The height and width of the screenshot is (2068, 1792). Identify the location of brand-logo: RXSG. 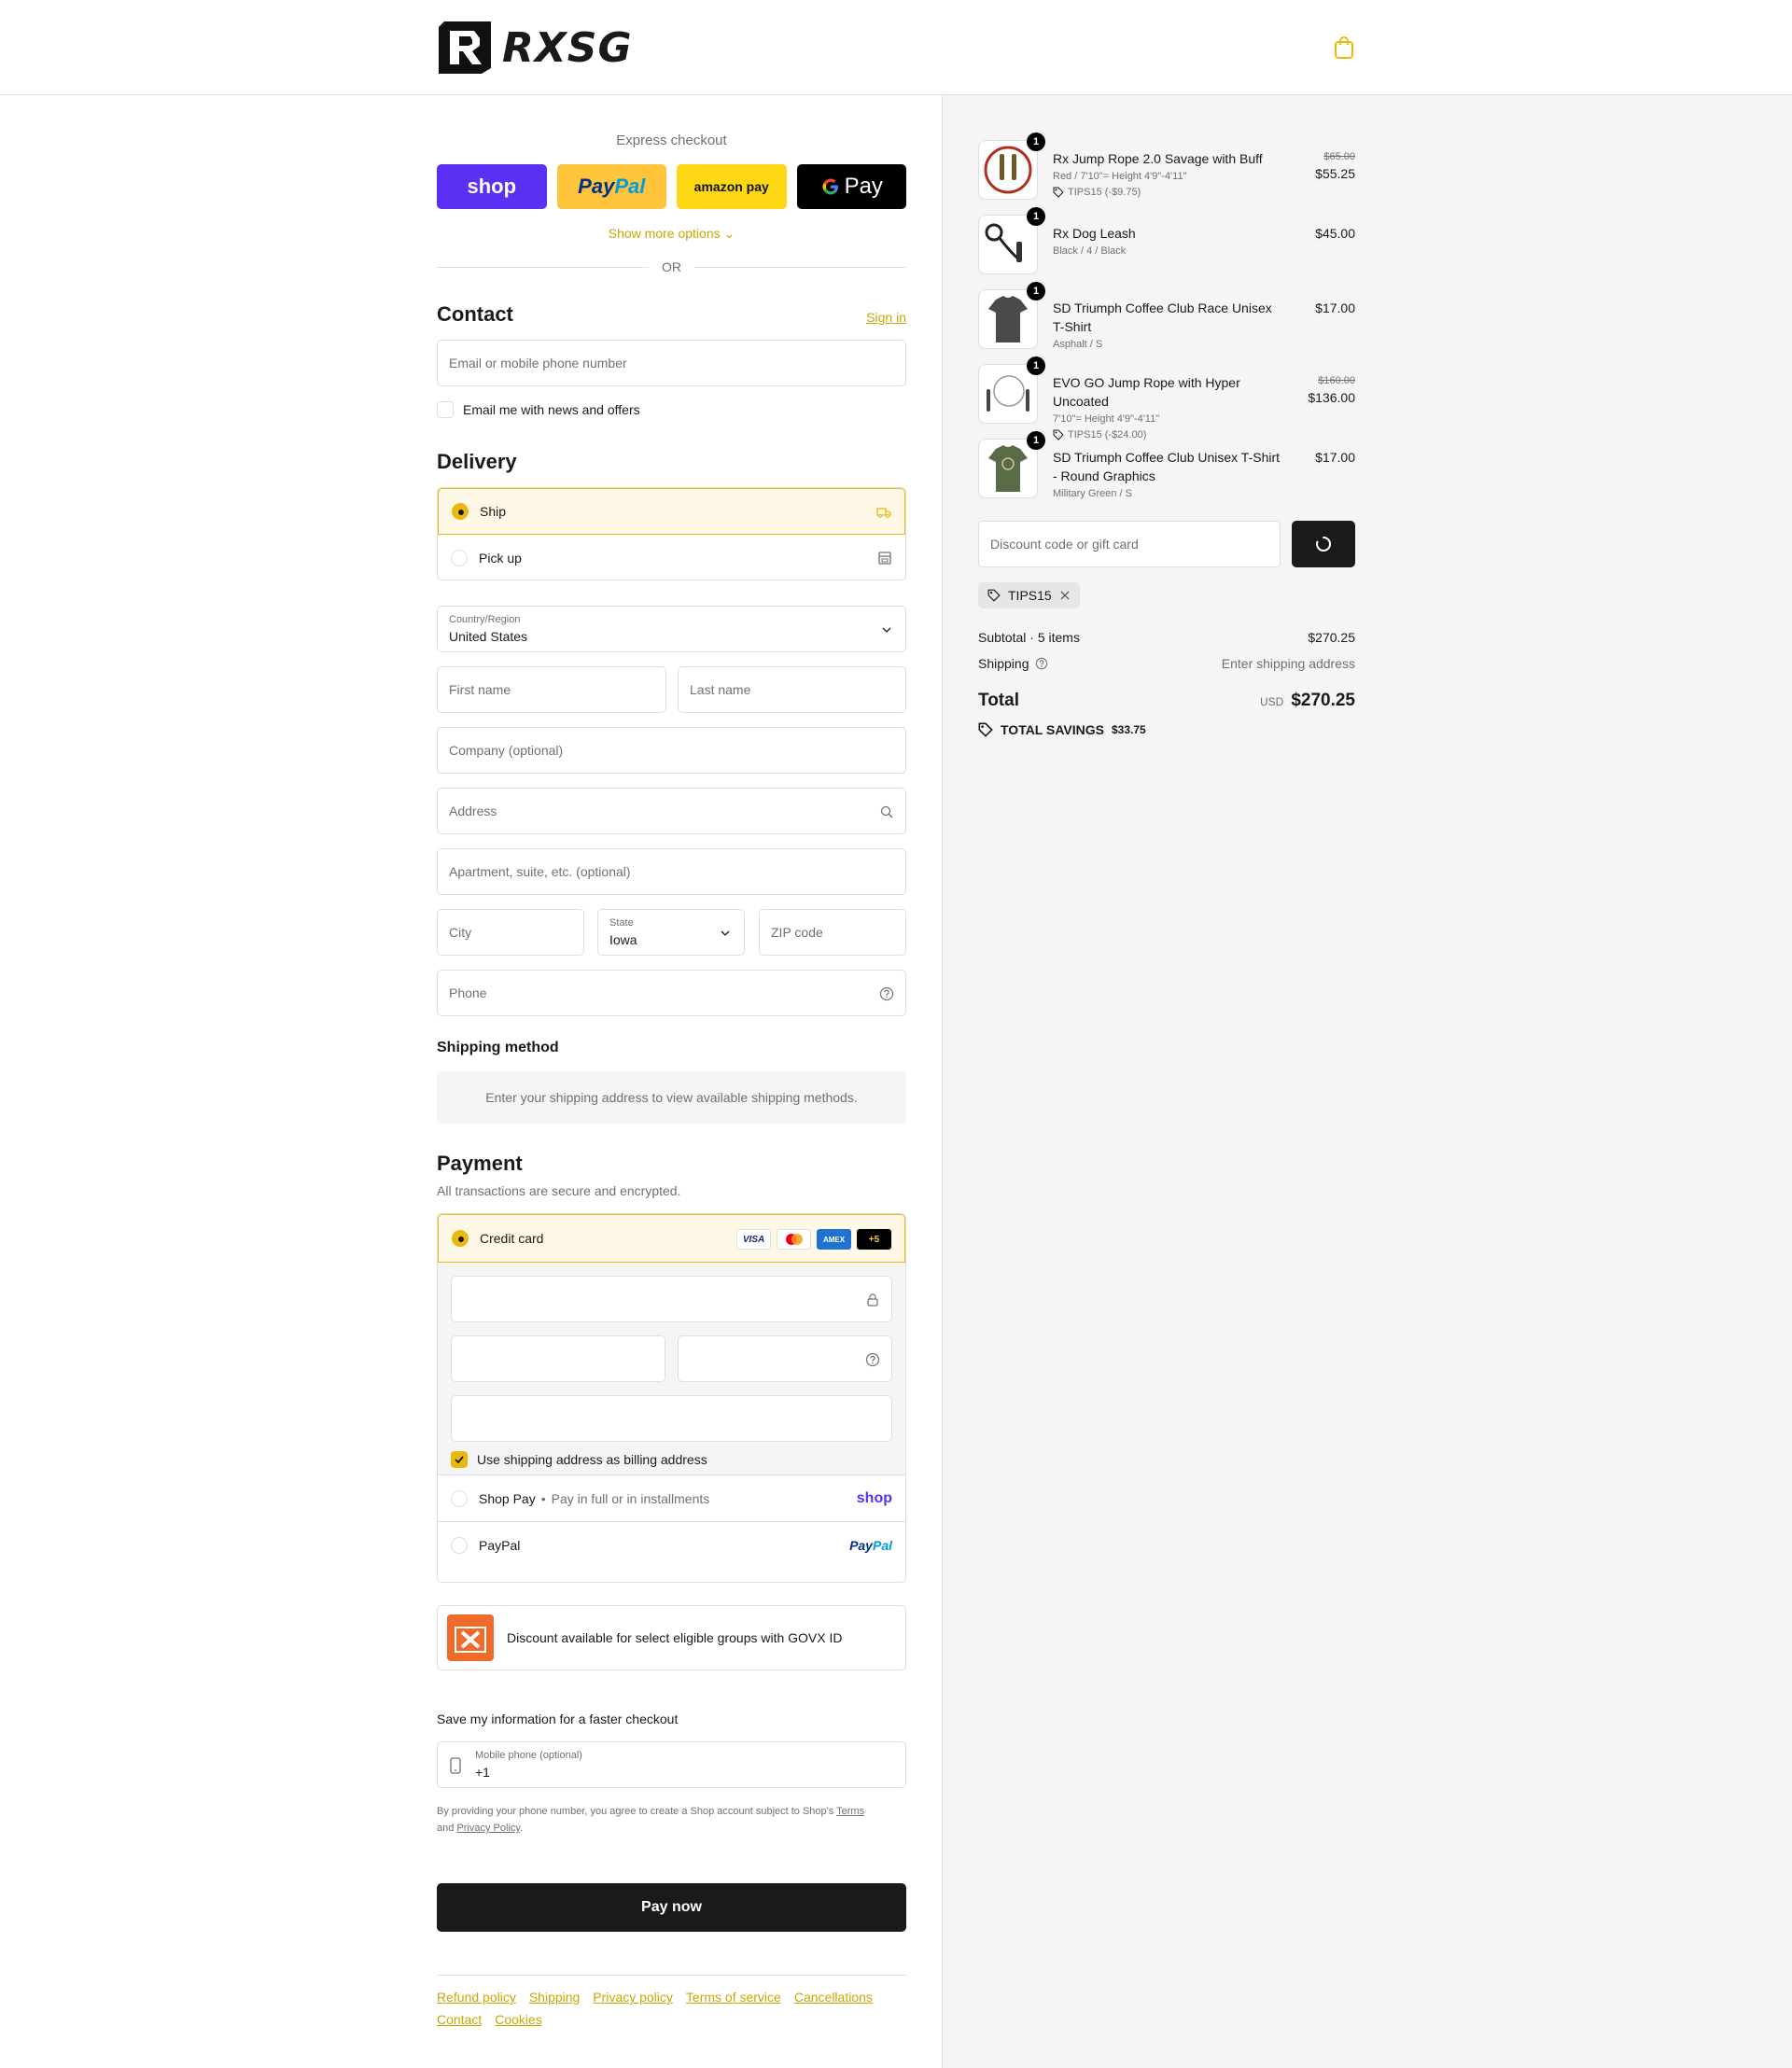
(535, 48).